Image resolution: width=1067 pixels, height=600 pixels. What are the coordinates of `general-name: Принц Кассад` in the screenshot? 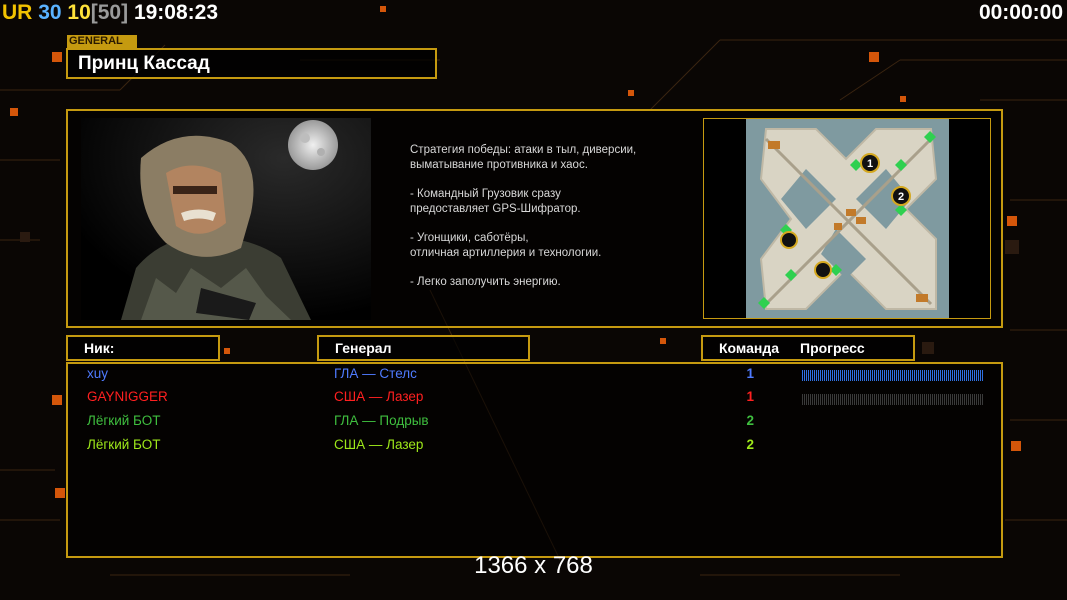 It's located at (144, 63).